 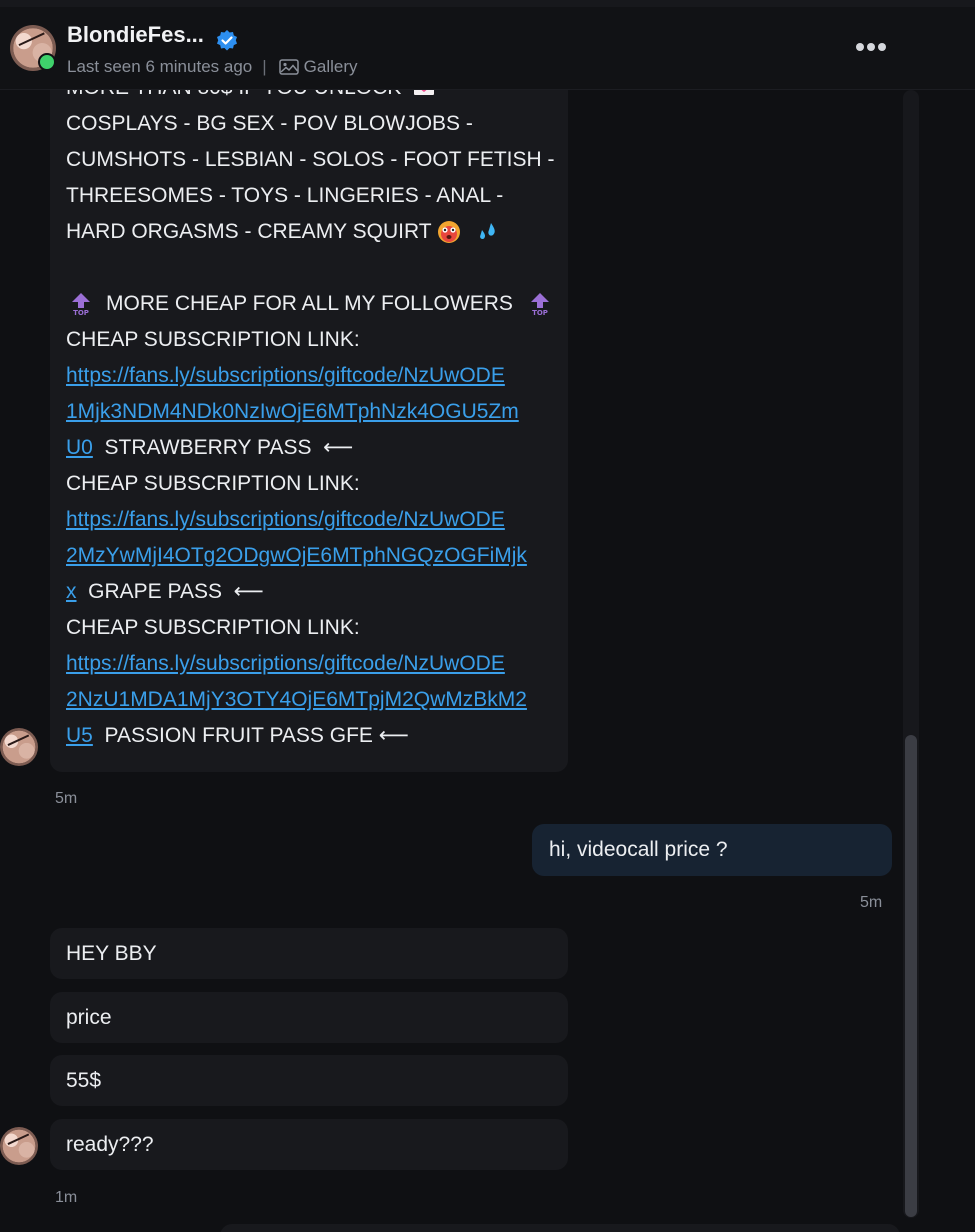 I want to click on promo-line: HARD ORGASMS - CREAMY SQUIRT, so click(x=309, y=232).